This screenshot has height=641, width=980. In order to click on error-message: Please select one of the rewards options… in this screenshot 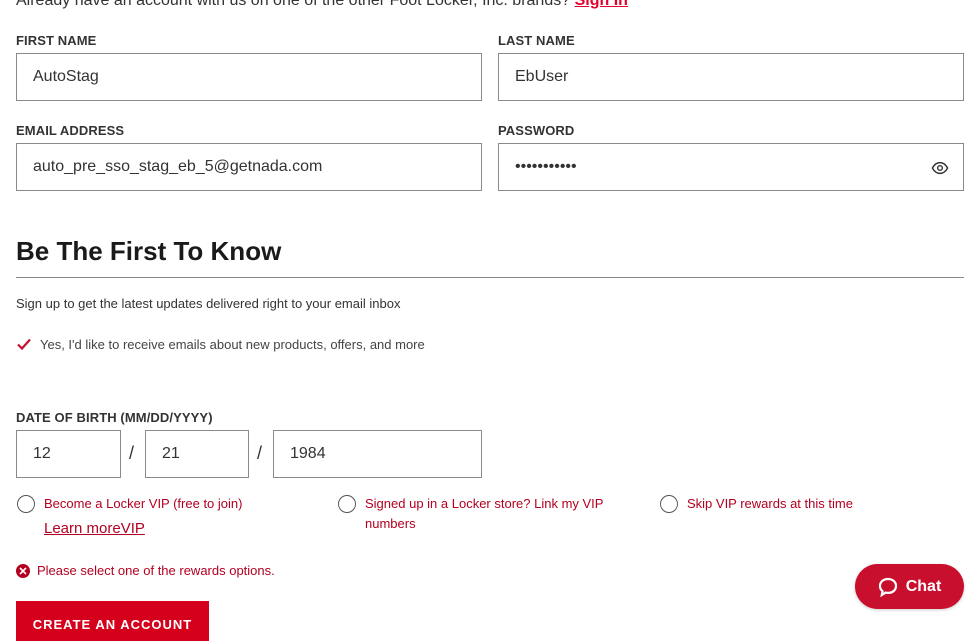, I will do `click(156, 570)`.